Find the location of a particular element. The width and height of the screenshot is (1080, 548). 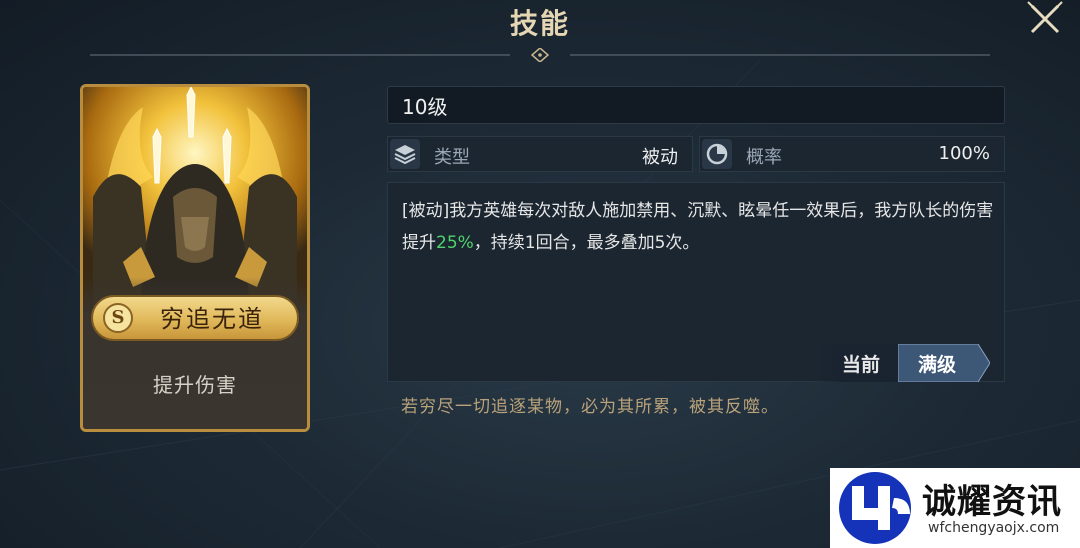

rate-cell: 概率 100% is located at coordinates (852, 154).